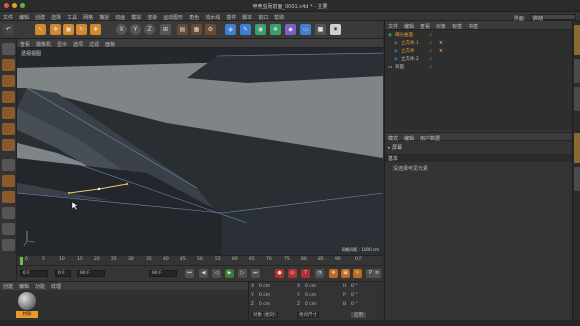 Image resolution: width=580 pixels, height=326 pixels. I want to click on undo-icon: ↶, so click(8, 29).